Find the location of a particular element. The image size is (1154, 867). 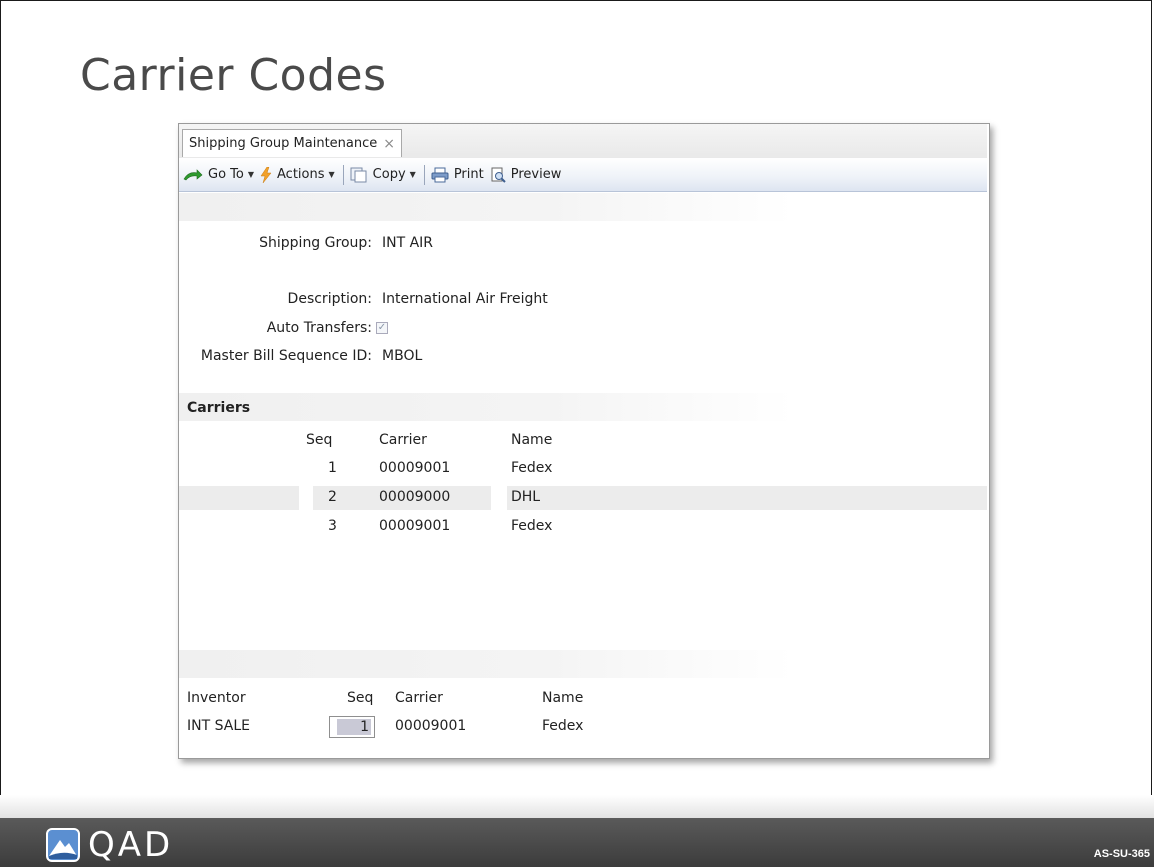

qad-logo: QAD is located at coordinates (109, 845).